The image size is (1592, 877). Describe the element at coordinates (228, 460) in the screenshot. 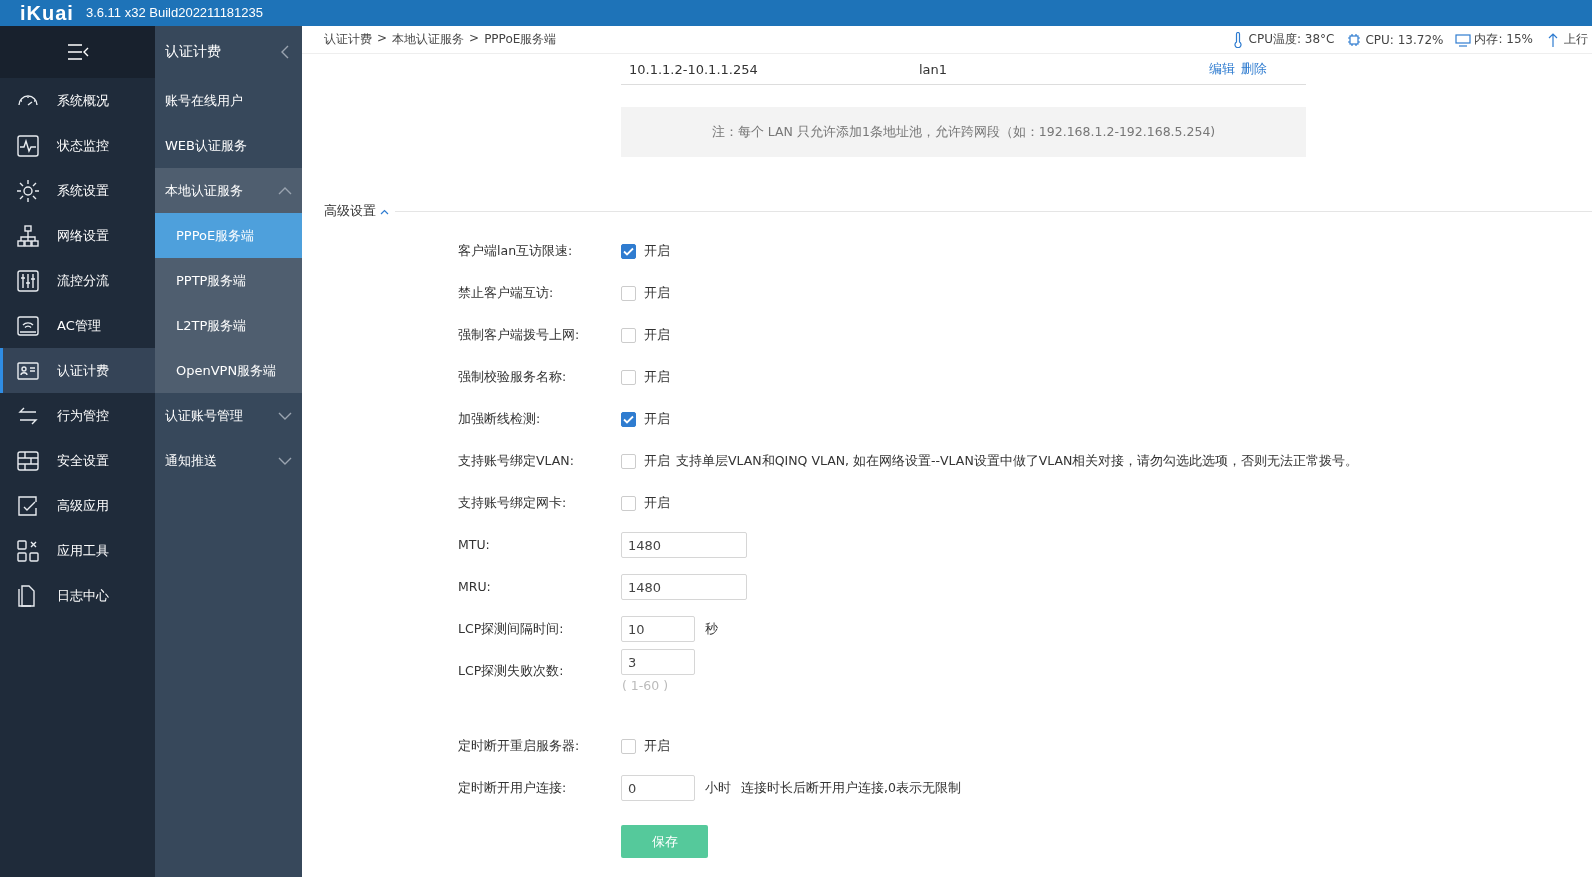

I see `submenu-item: 通知推送` at that location.